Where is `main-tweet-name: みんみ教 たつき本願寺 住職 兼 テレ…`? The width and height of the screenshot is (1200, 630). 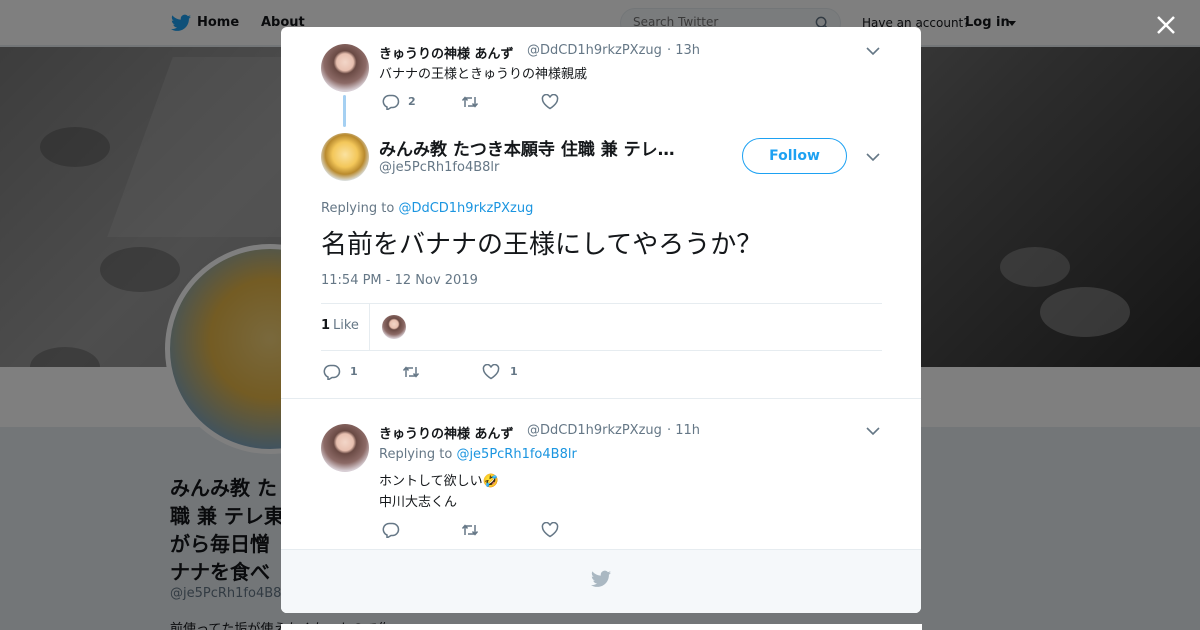 main-tweet-name: みんみ教 たつき本願寺 住職 兼 テレ… is located at coordinates (527, 147).